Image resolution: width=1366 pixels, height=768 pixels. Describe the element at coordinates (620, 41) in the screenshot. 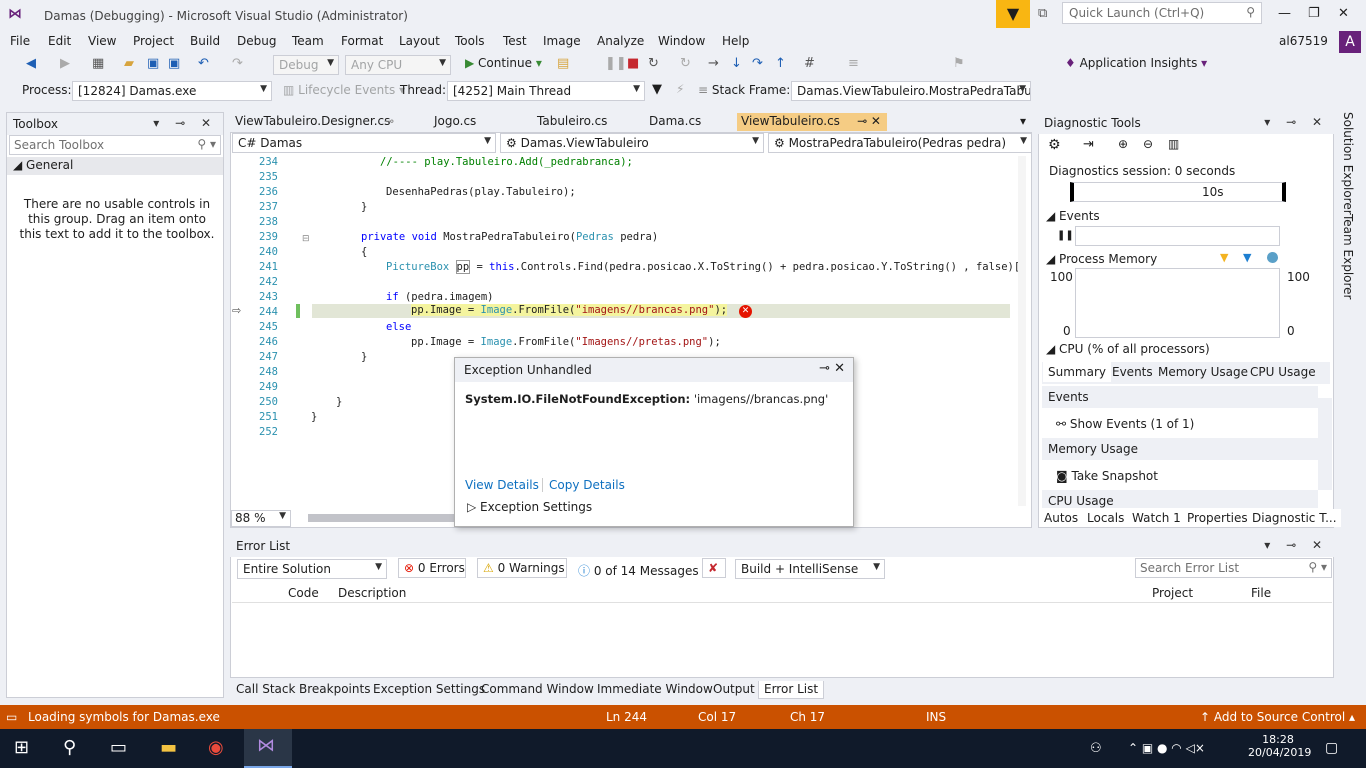

I see `menu-analyze: Analyze` at that location.